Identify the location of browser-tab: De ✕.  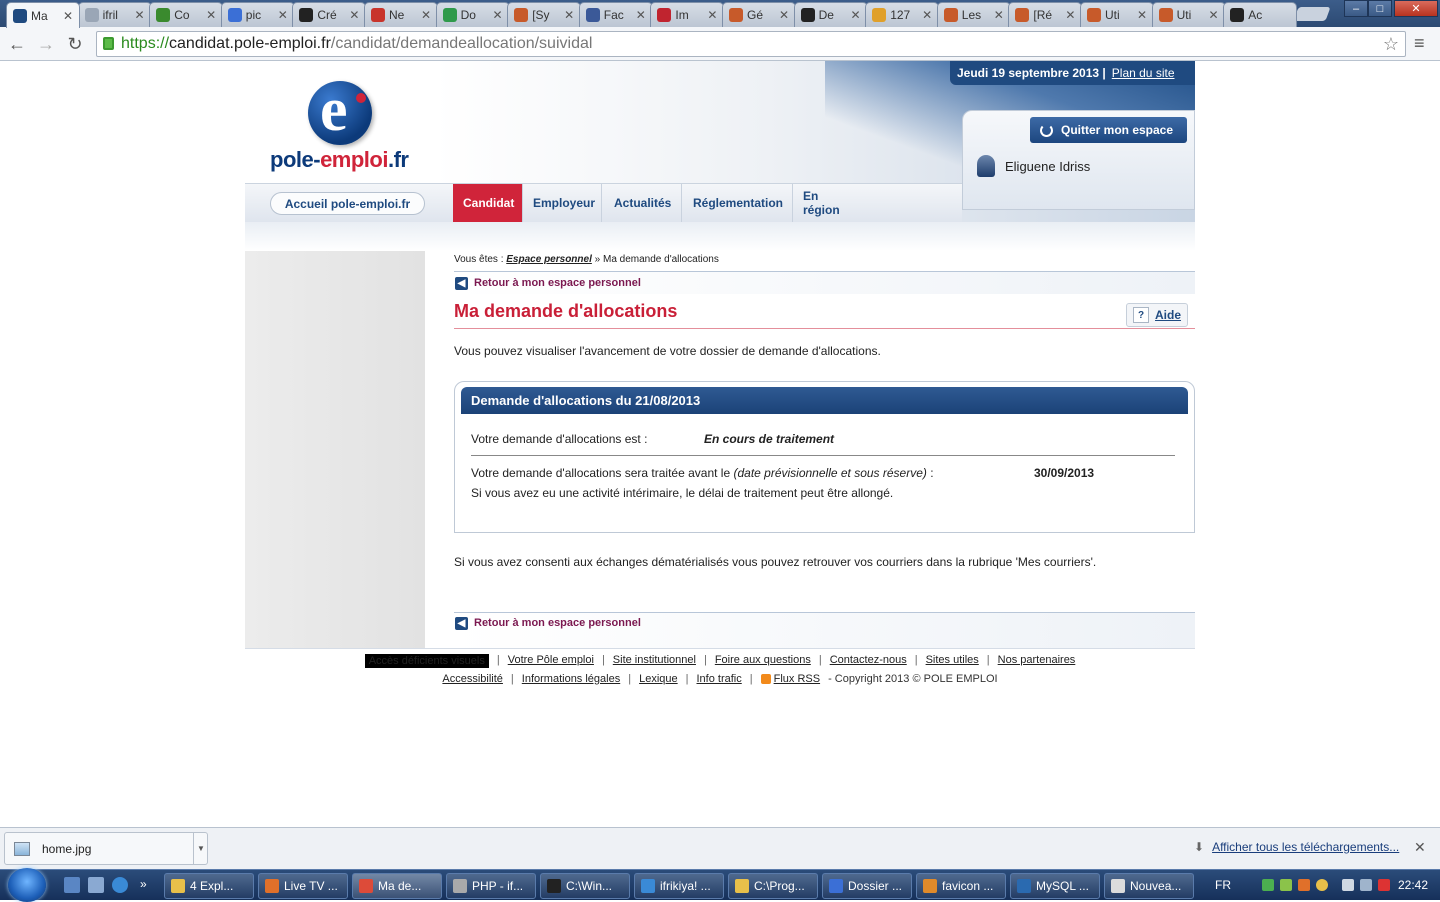
(830, 14).